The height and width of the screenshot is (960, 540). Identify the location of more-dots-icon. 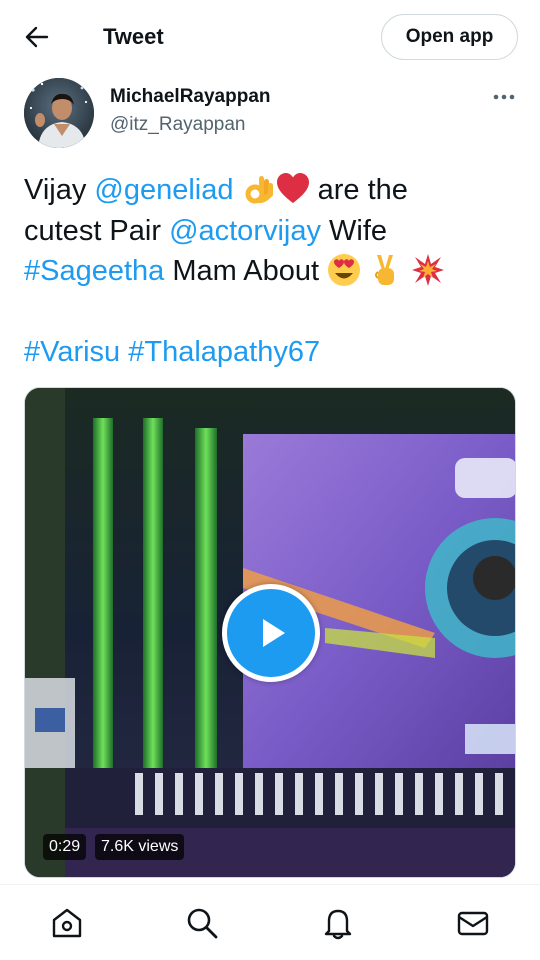
(504, 97).